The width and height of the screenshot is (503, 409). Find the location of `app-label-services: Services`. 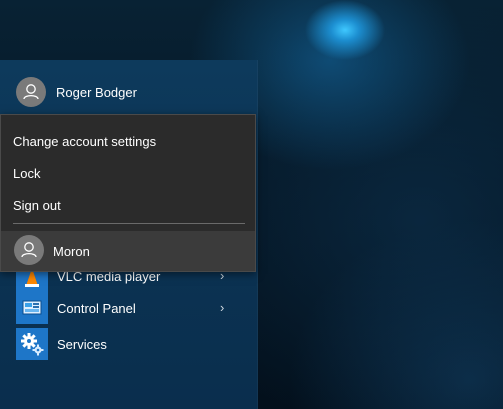

app-label-services: Services is located at coordinates (82, 344).